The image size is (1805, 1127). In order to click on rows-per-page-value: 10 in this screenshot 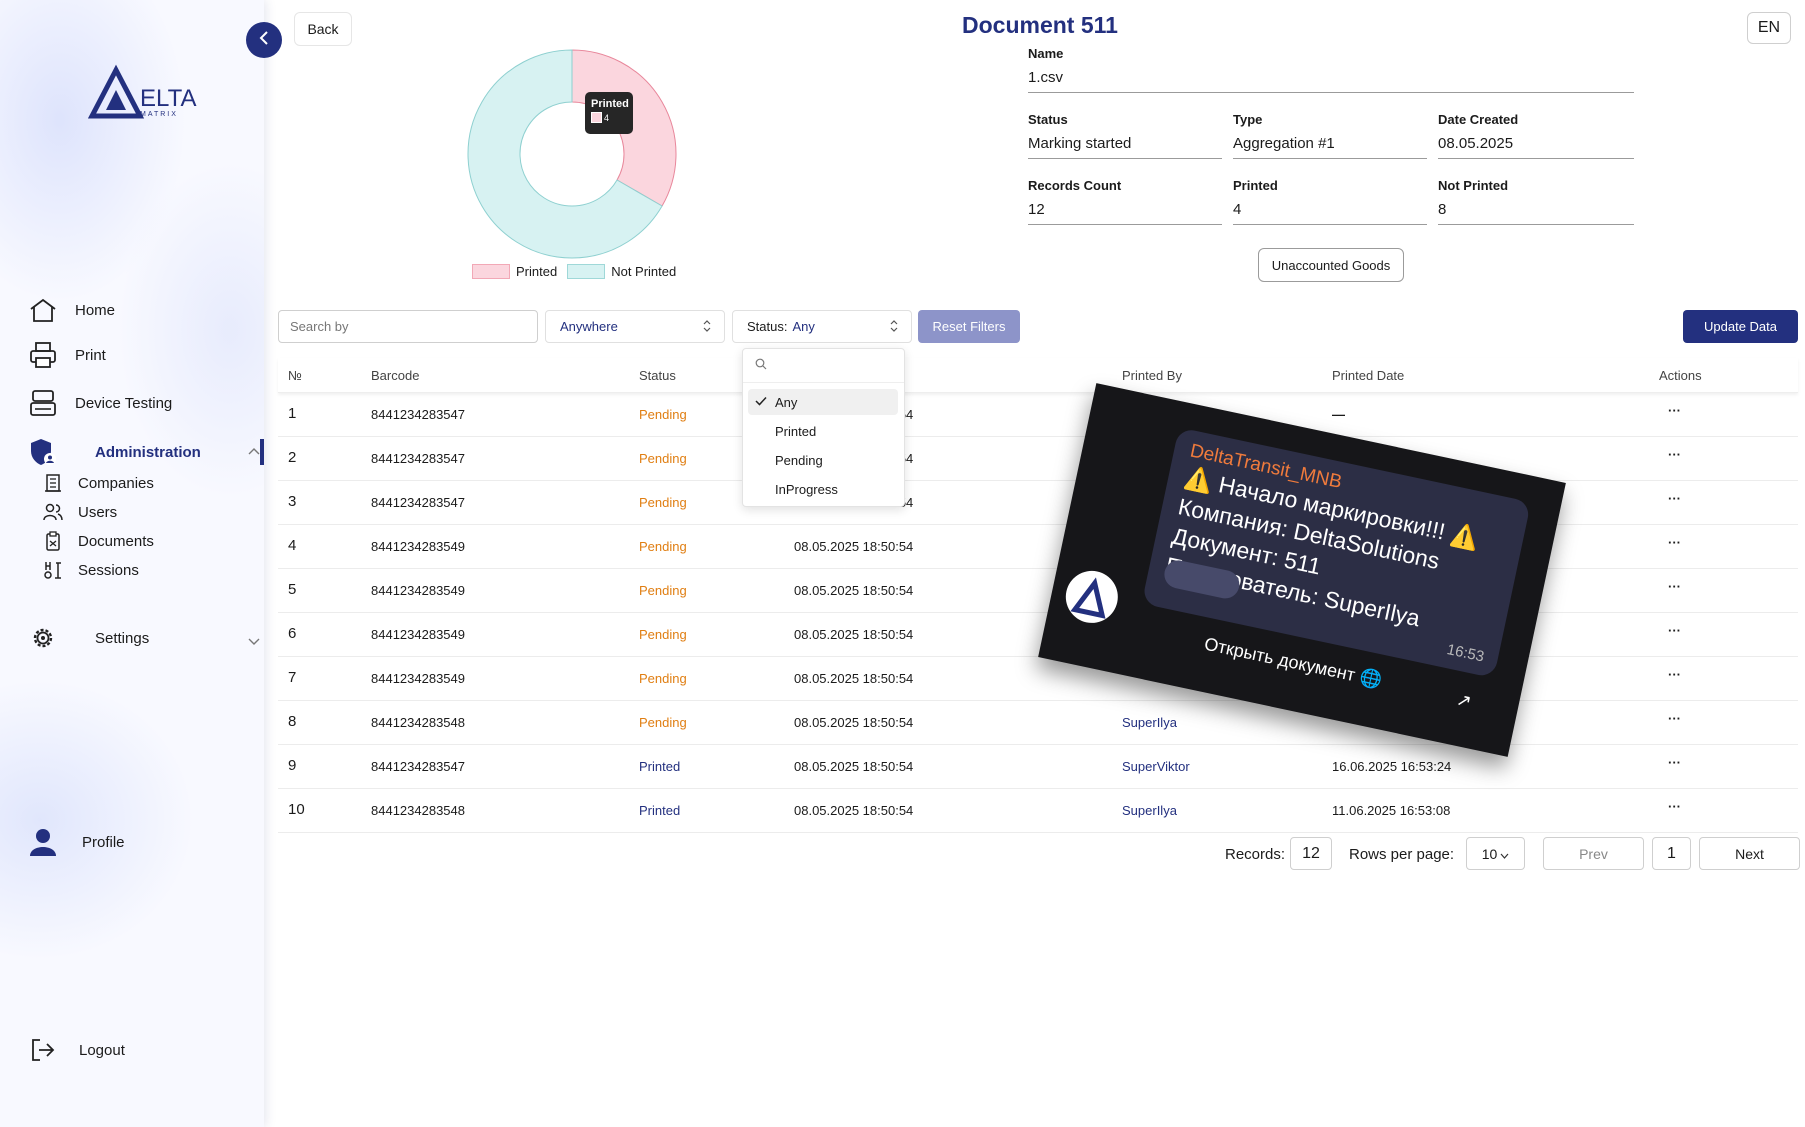, I will do `click(1489, 853)`.